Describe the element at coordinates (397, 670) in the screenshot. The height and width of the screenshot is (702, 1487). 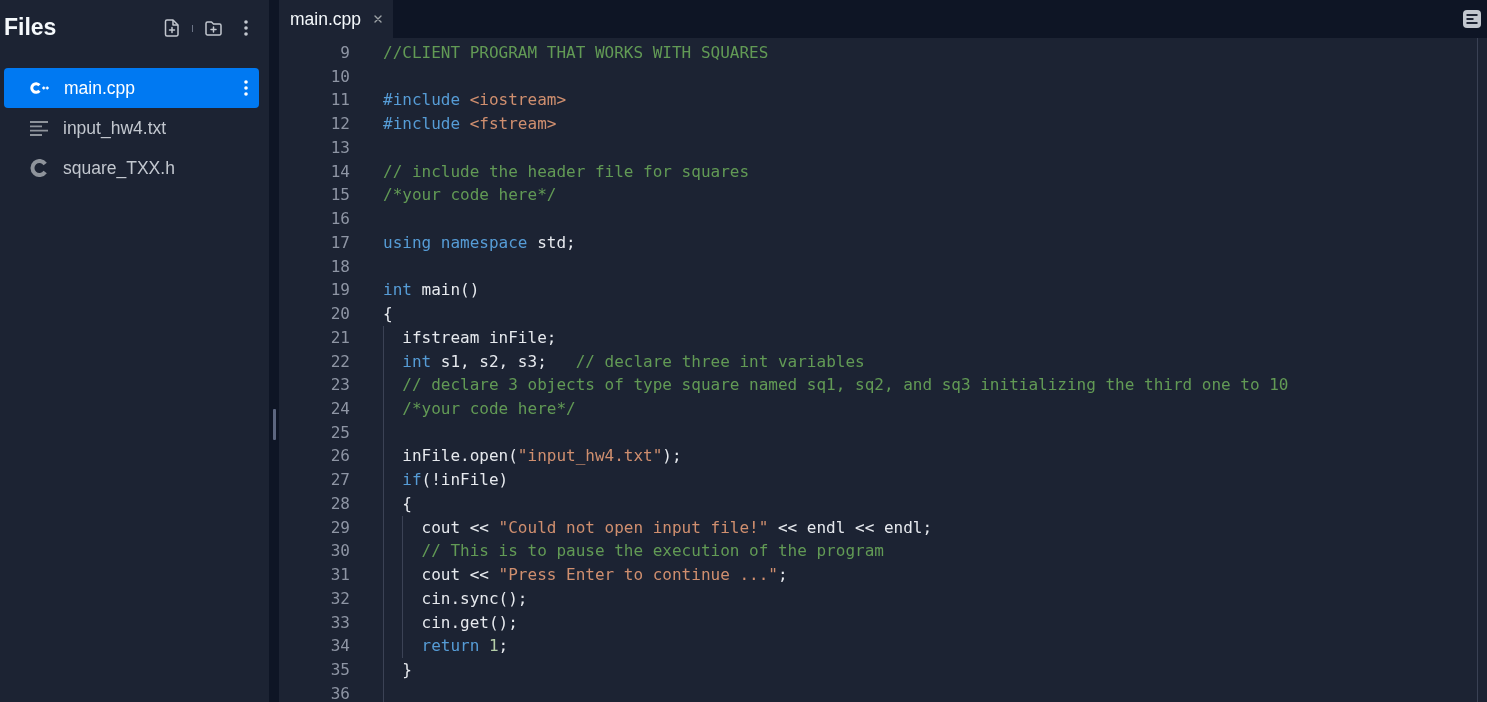
I see `code-line: }` at that location.